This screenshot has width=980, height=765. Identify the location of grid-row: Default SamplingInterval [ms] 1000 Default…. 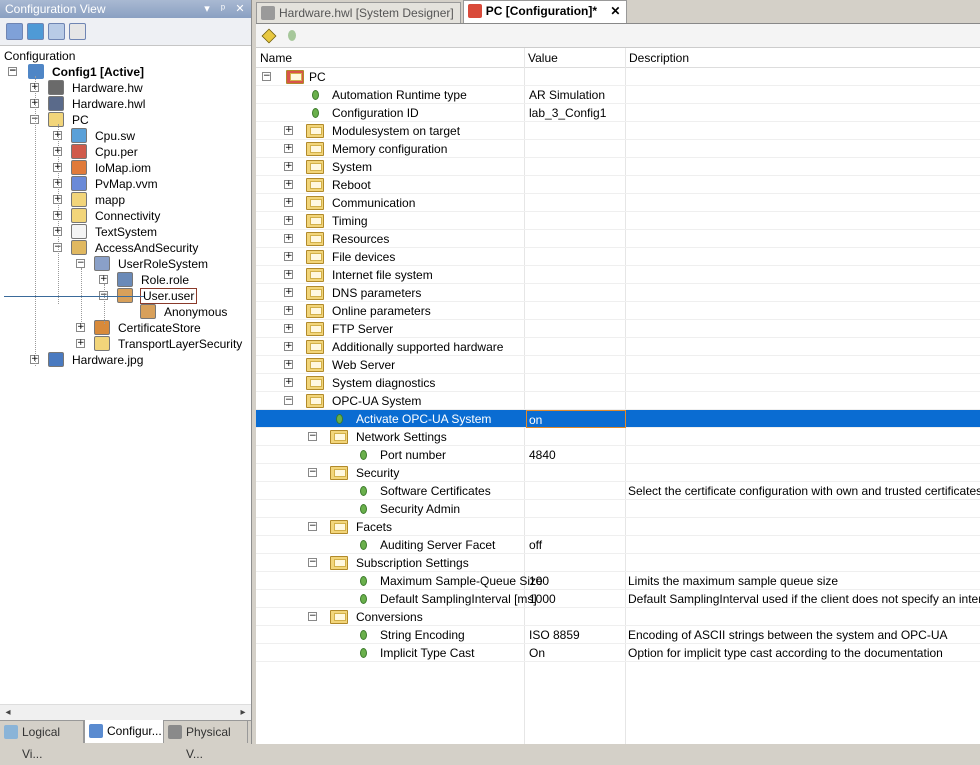
(618, 599).